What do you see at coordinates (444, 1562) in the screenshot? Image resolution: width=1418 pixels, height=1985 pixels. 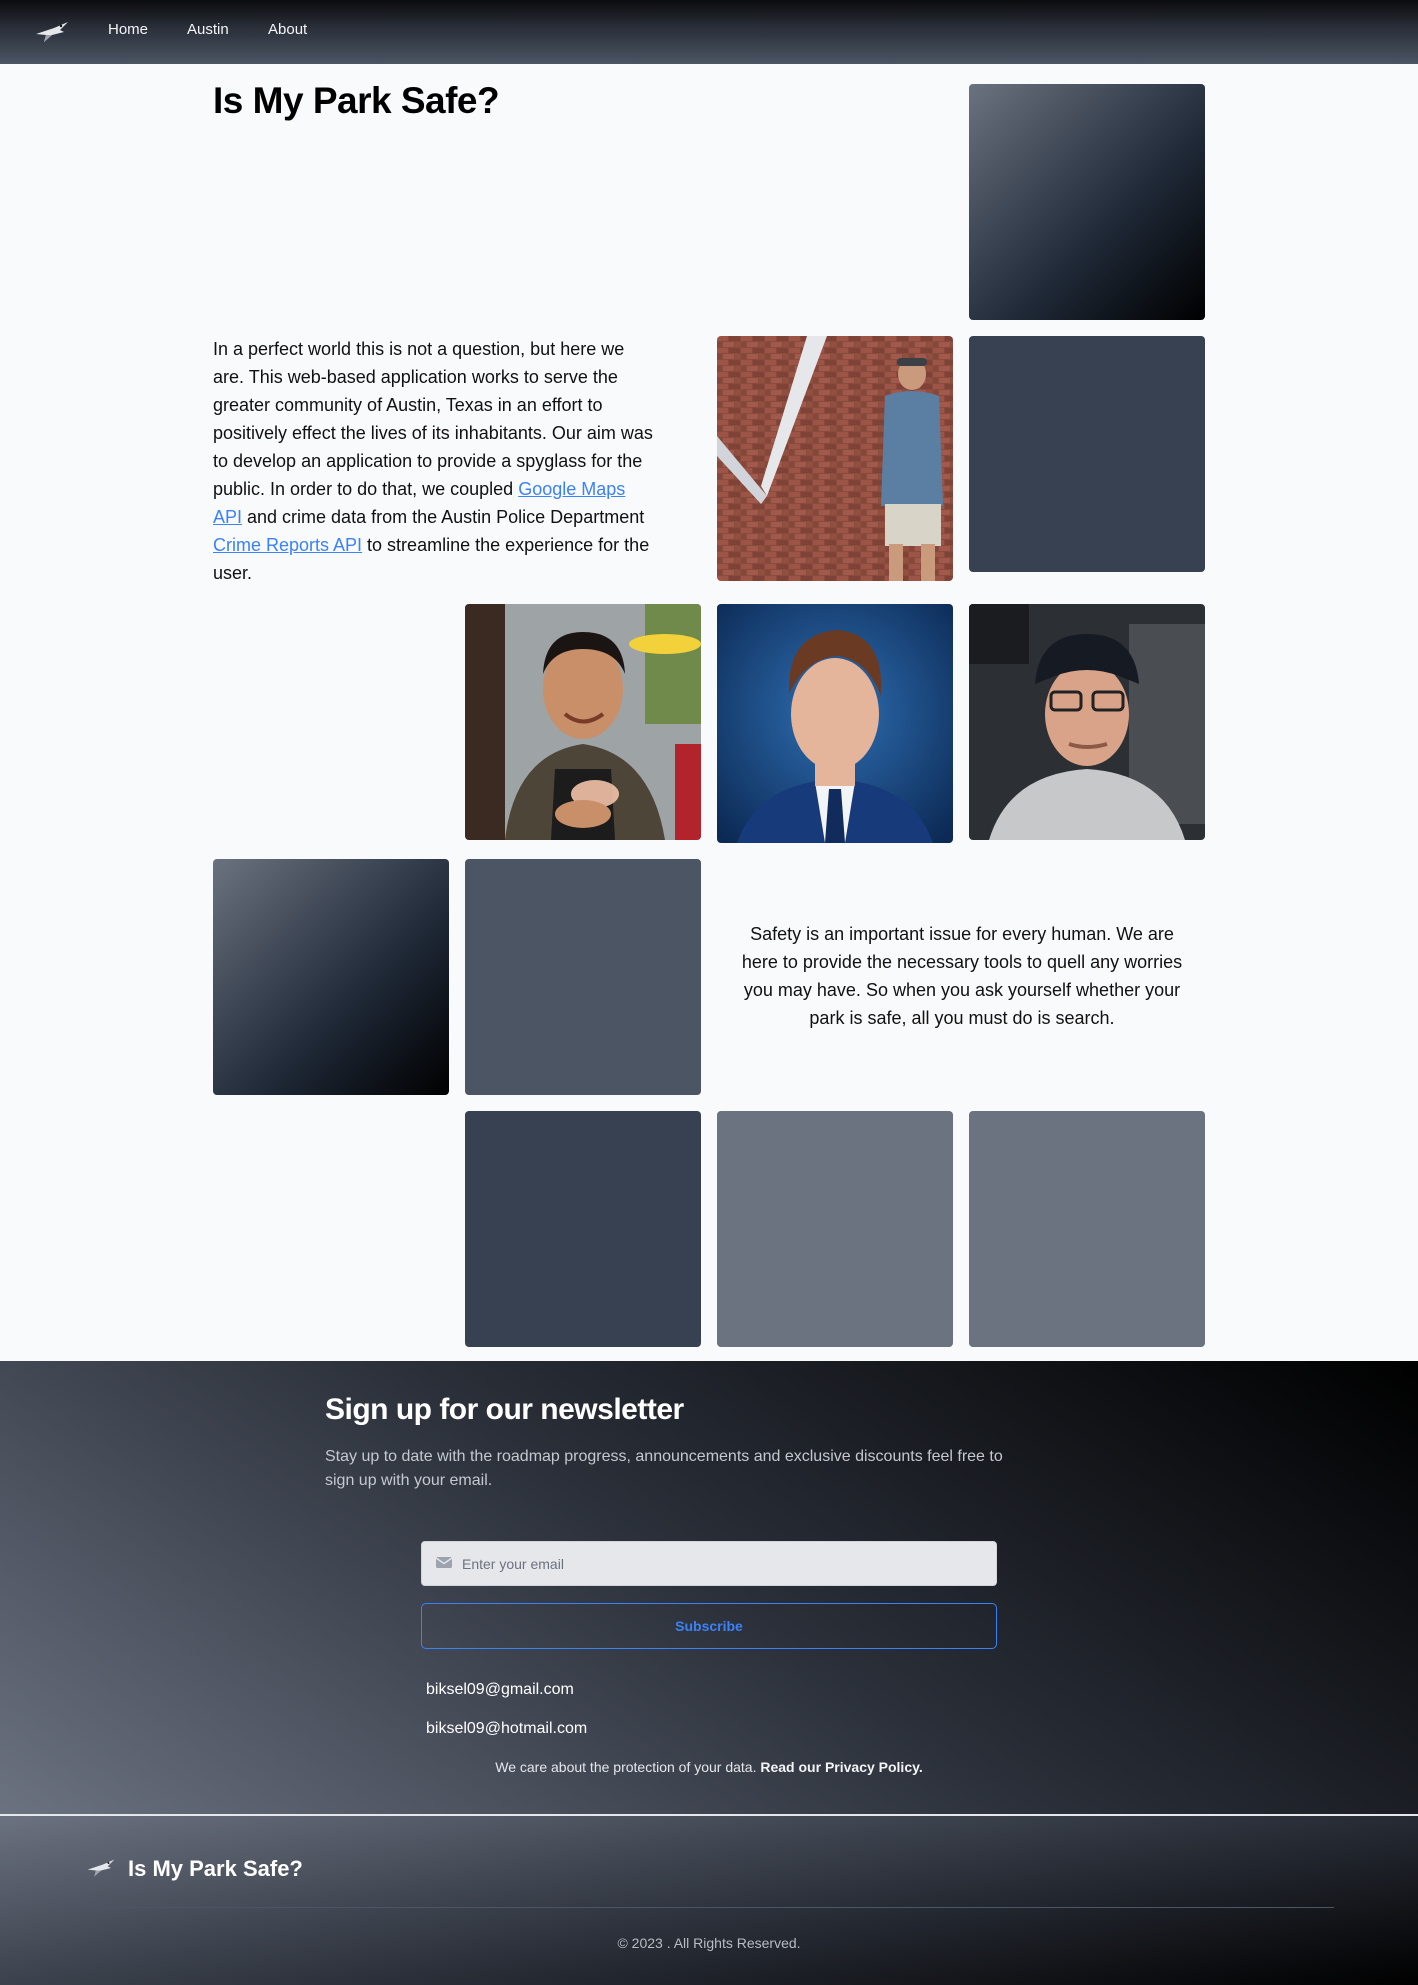 I see `envelope-icon` at bounding box center [444, 1562].